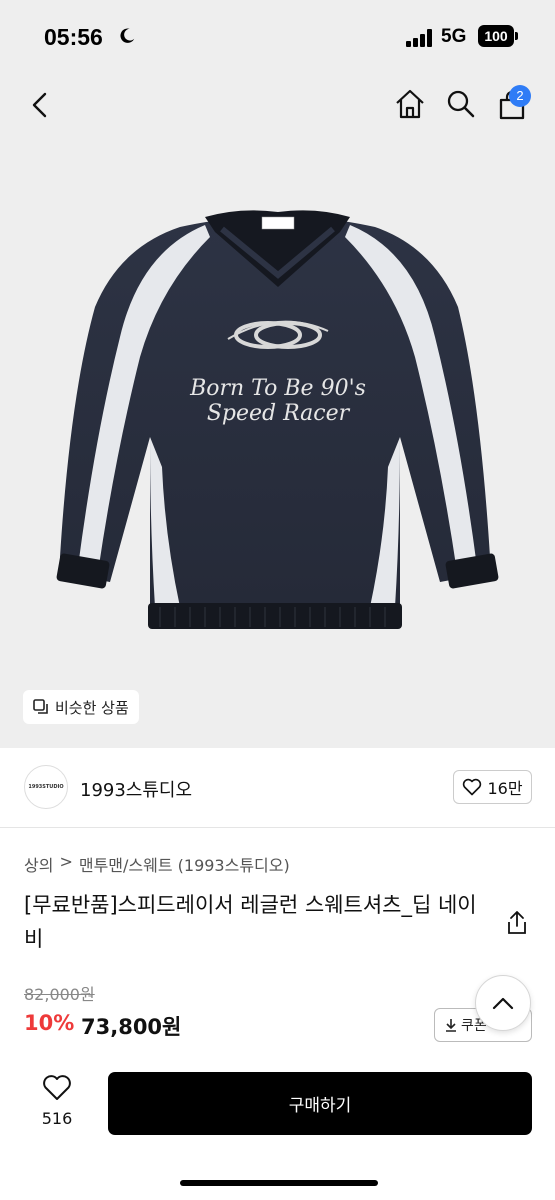  Describe the element at coordinates (277, 388) in the screenshot. I see `garment-text-line1: Born To Be 90's` at that location.